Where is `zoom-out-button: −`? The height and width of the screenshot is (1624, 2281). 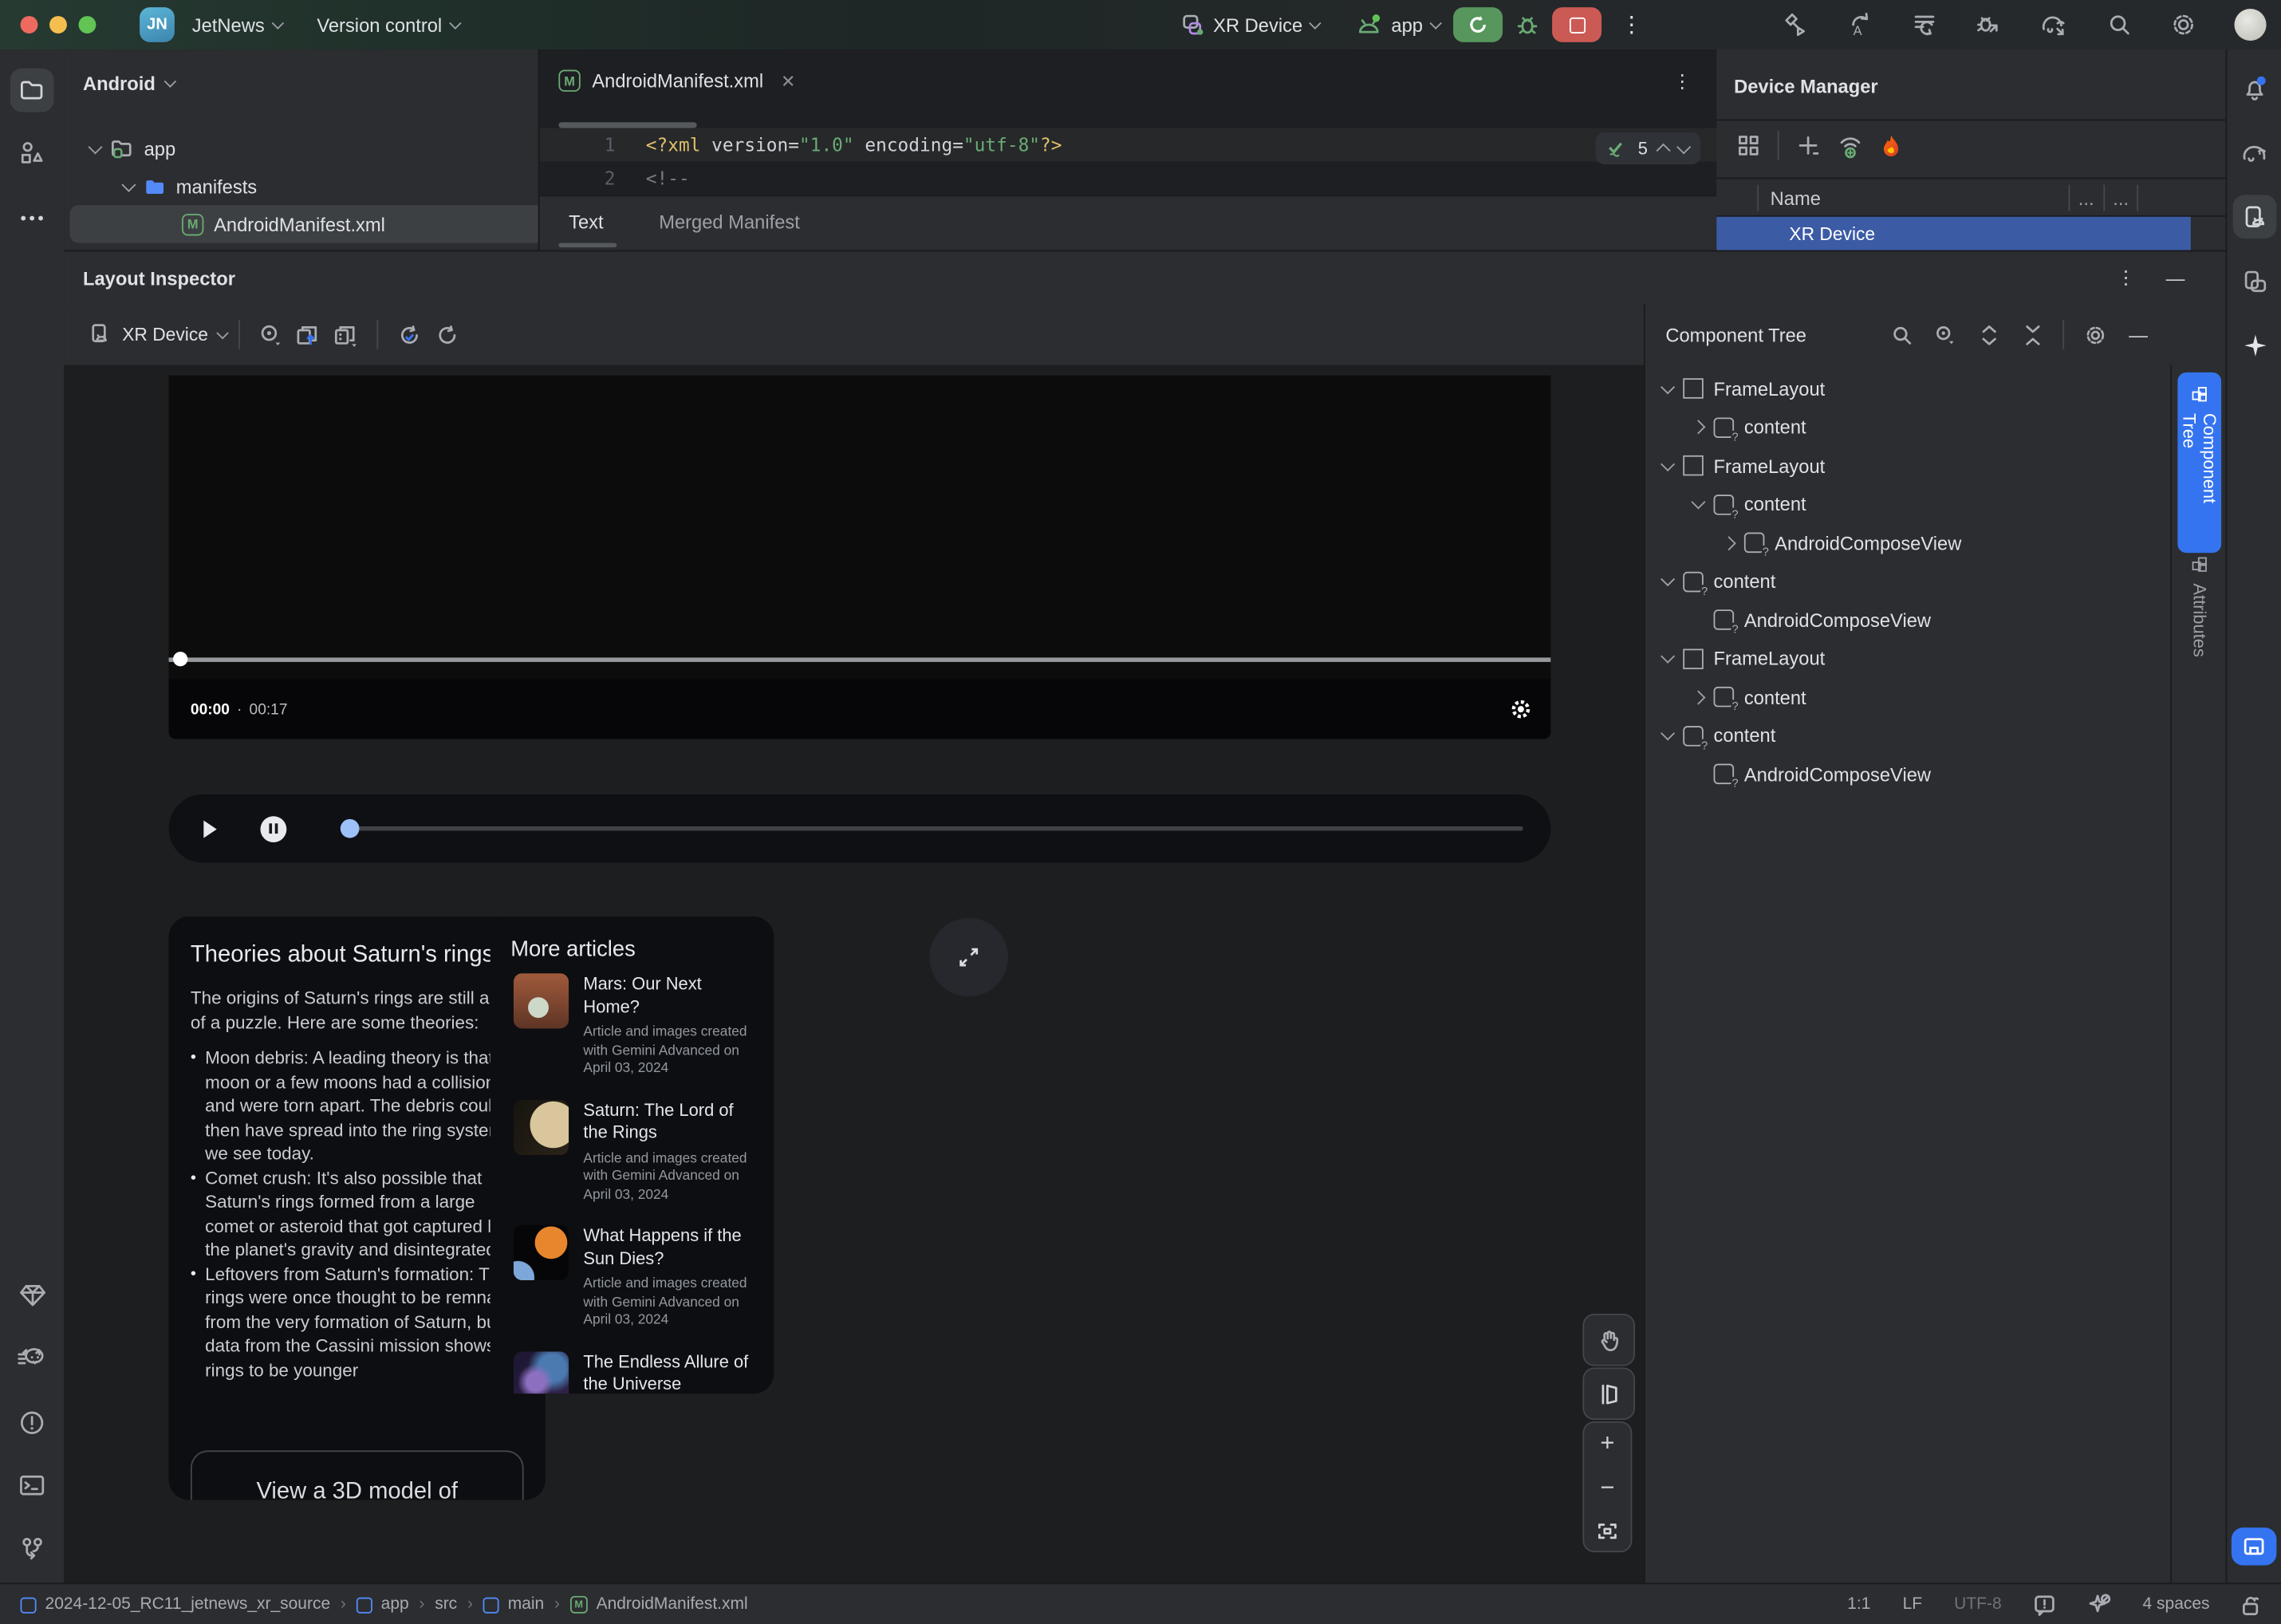 zoom-out-button: − is located at coordinates (1607, 1488).